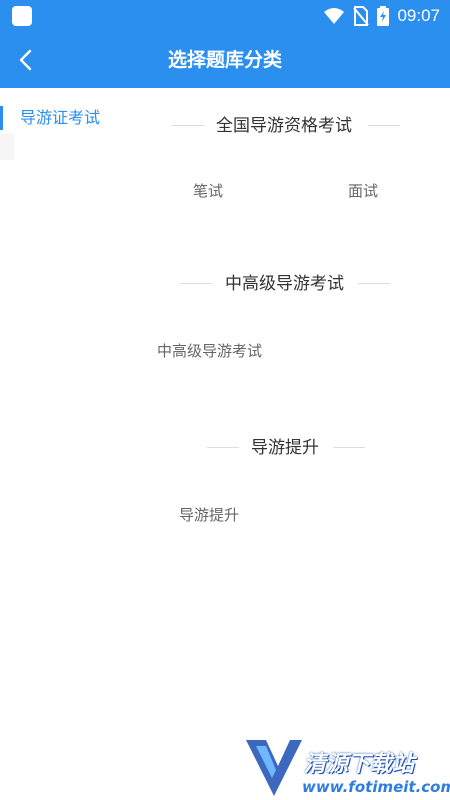 This screenshot has height=800, width=450. I want to click on option-written-exam: 笔试, so click(208, 191).